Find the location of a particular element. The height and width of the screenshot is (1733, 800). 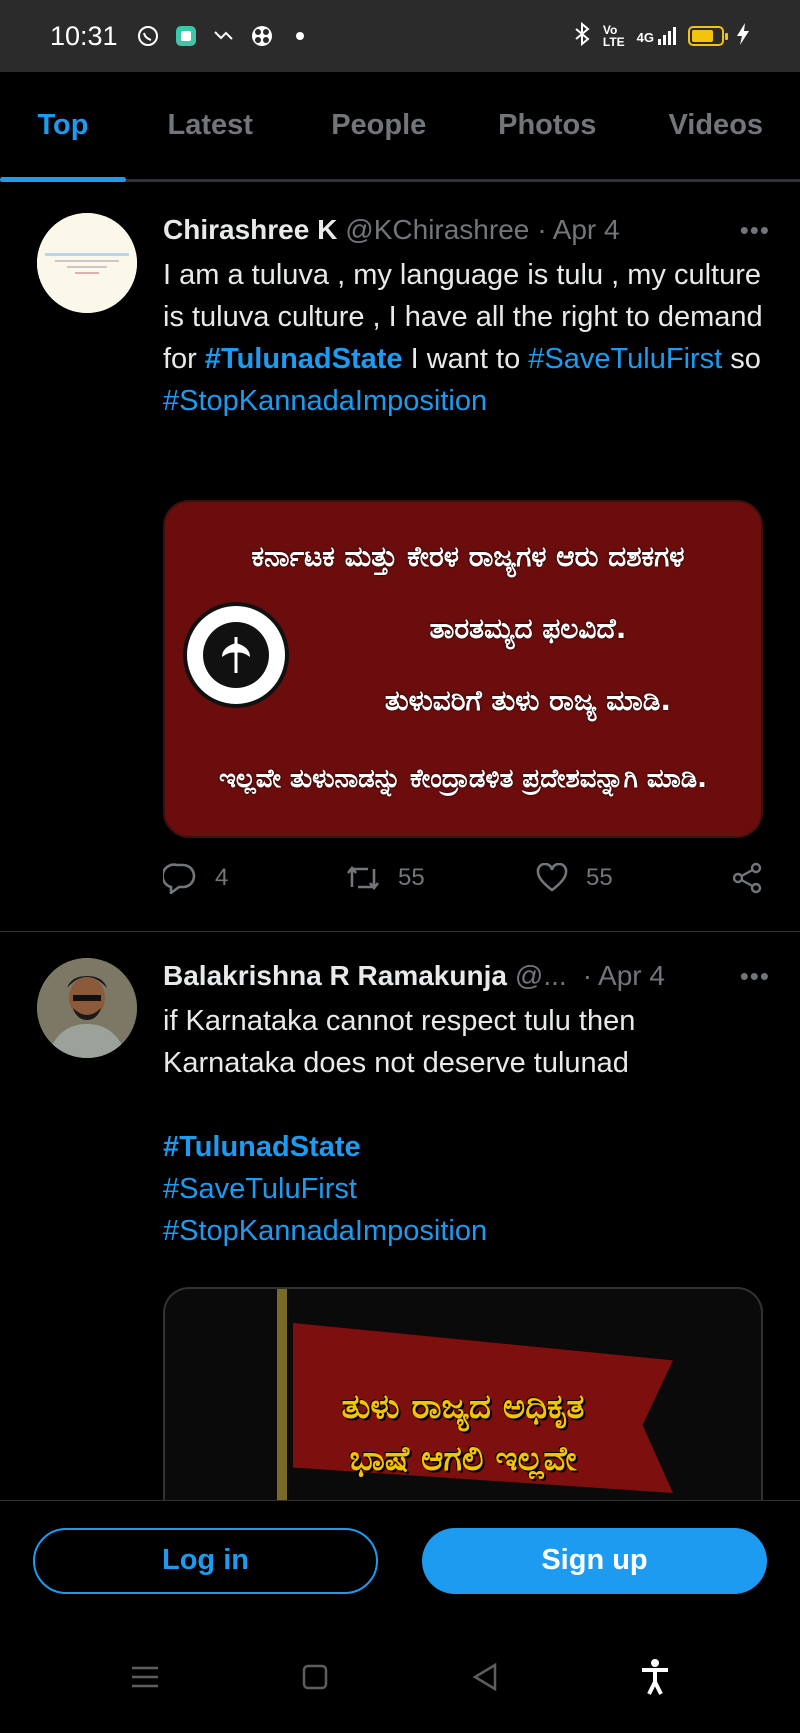

image-text-line: ಕರ್ನಾಟಕ ಮತ್ತು ಕೇರಳ ರಾಜ್ಯಗಳ ಆರು ದಶಕಗಳ is located at coordinates (468, 556).